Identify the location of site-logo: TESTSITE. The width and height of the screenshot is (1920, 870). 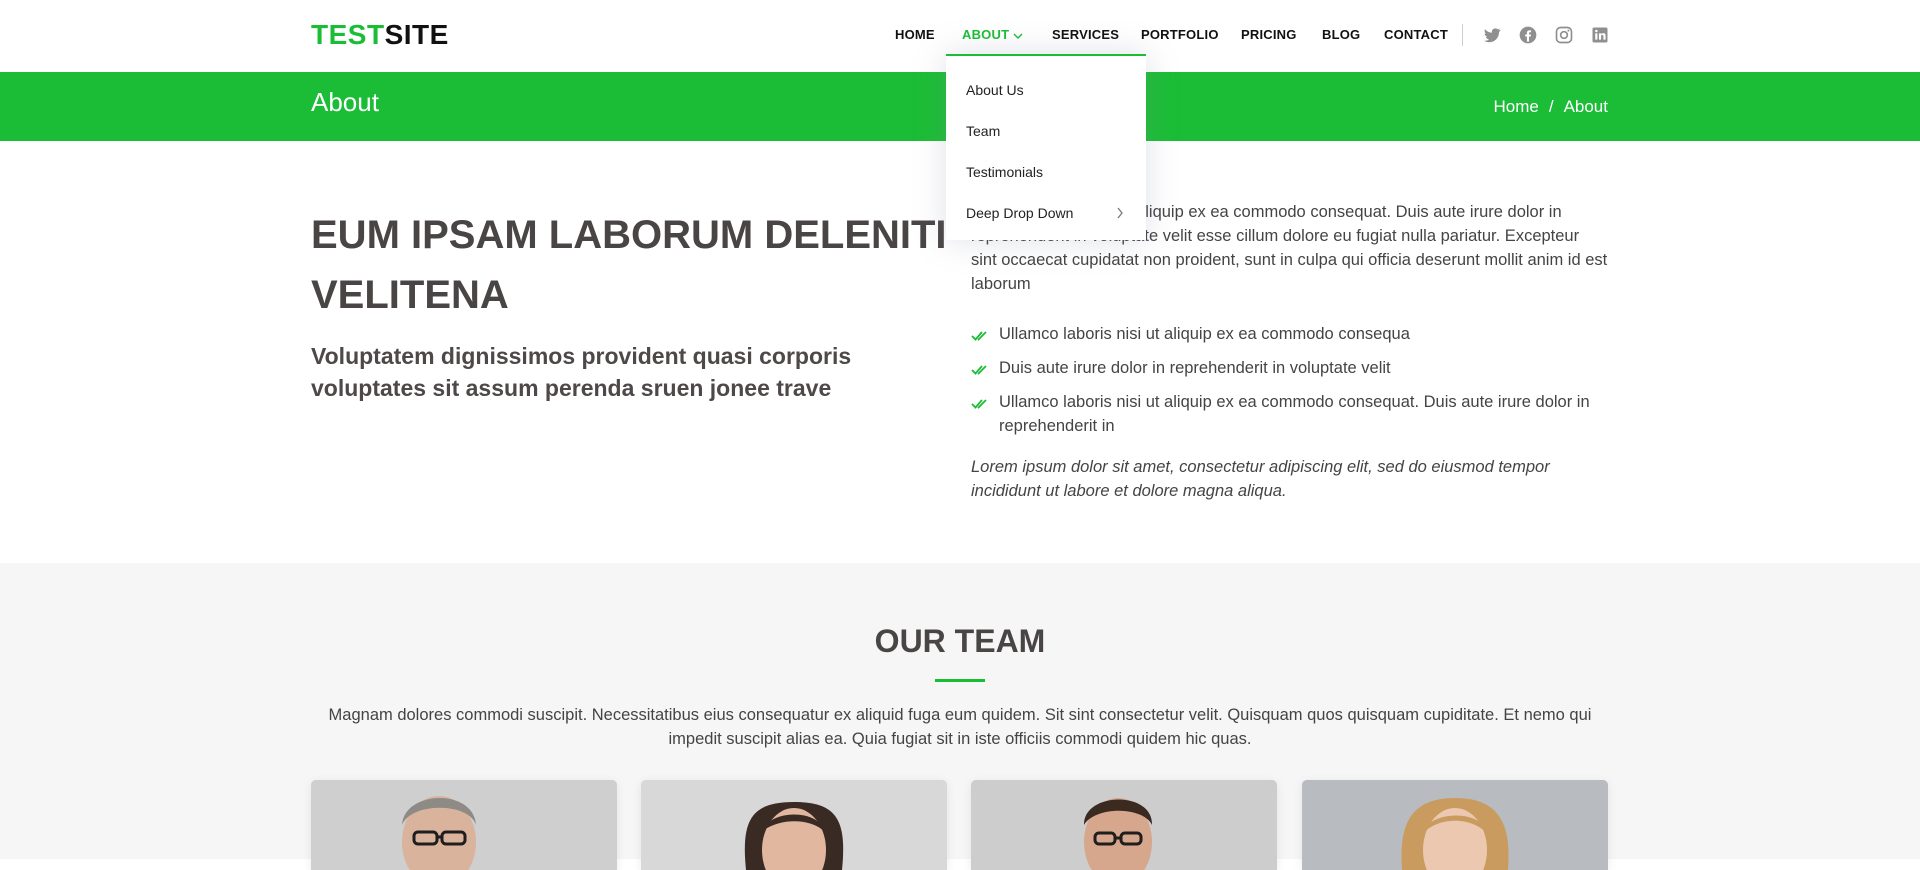
(380, 35).